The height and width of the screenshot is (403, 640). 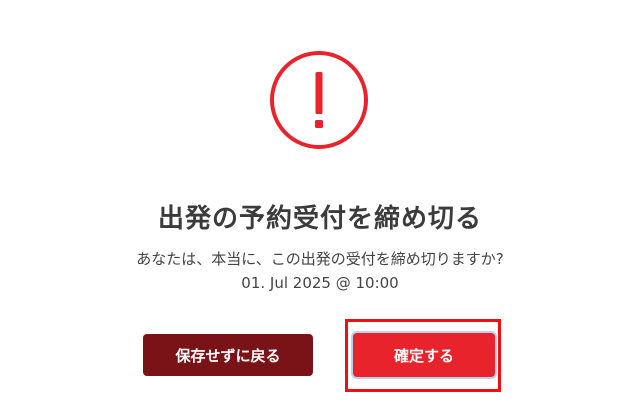 I want to click on confirm-button: 確定する, so click(x=424, y=355).